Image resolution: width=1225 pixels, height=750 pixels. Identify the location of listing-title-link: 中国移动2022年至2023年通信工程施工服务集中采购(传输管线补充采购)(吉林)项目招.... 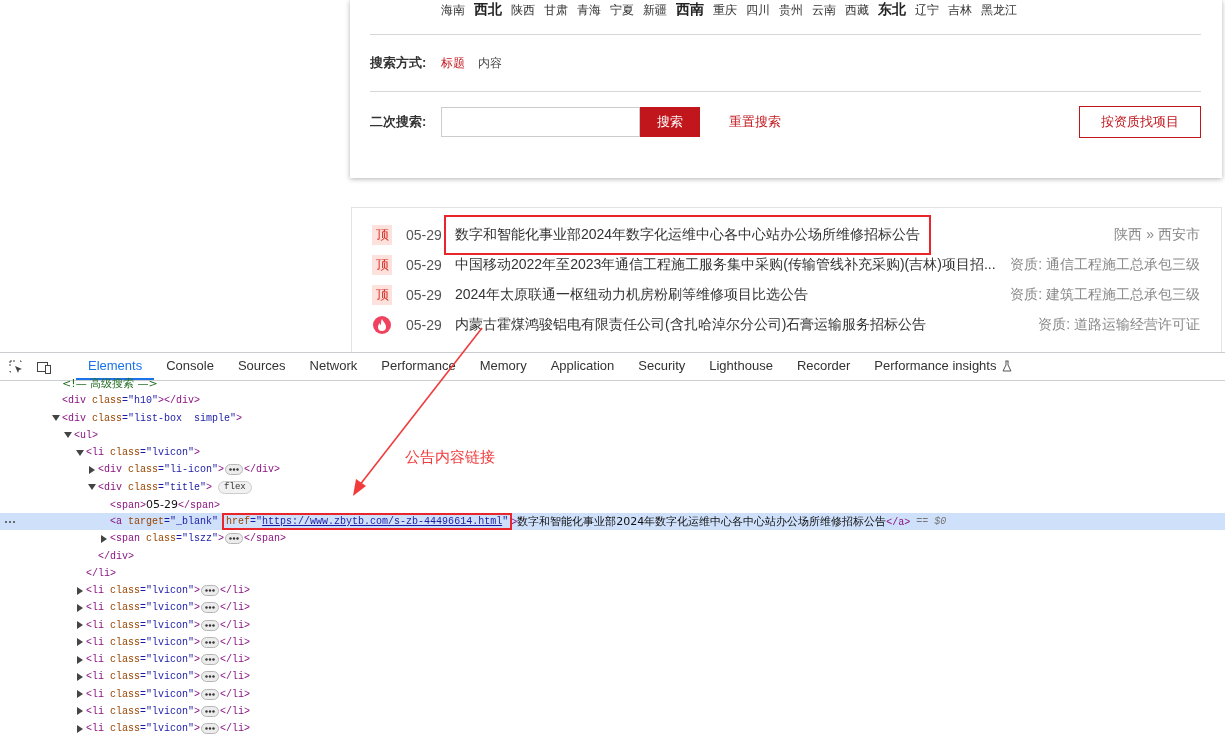
(725, 265).